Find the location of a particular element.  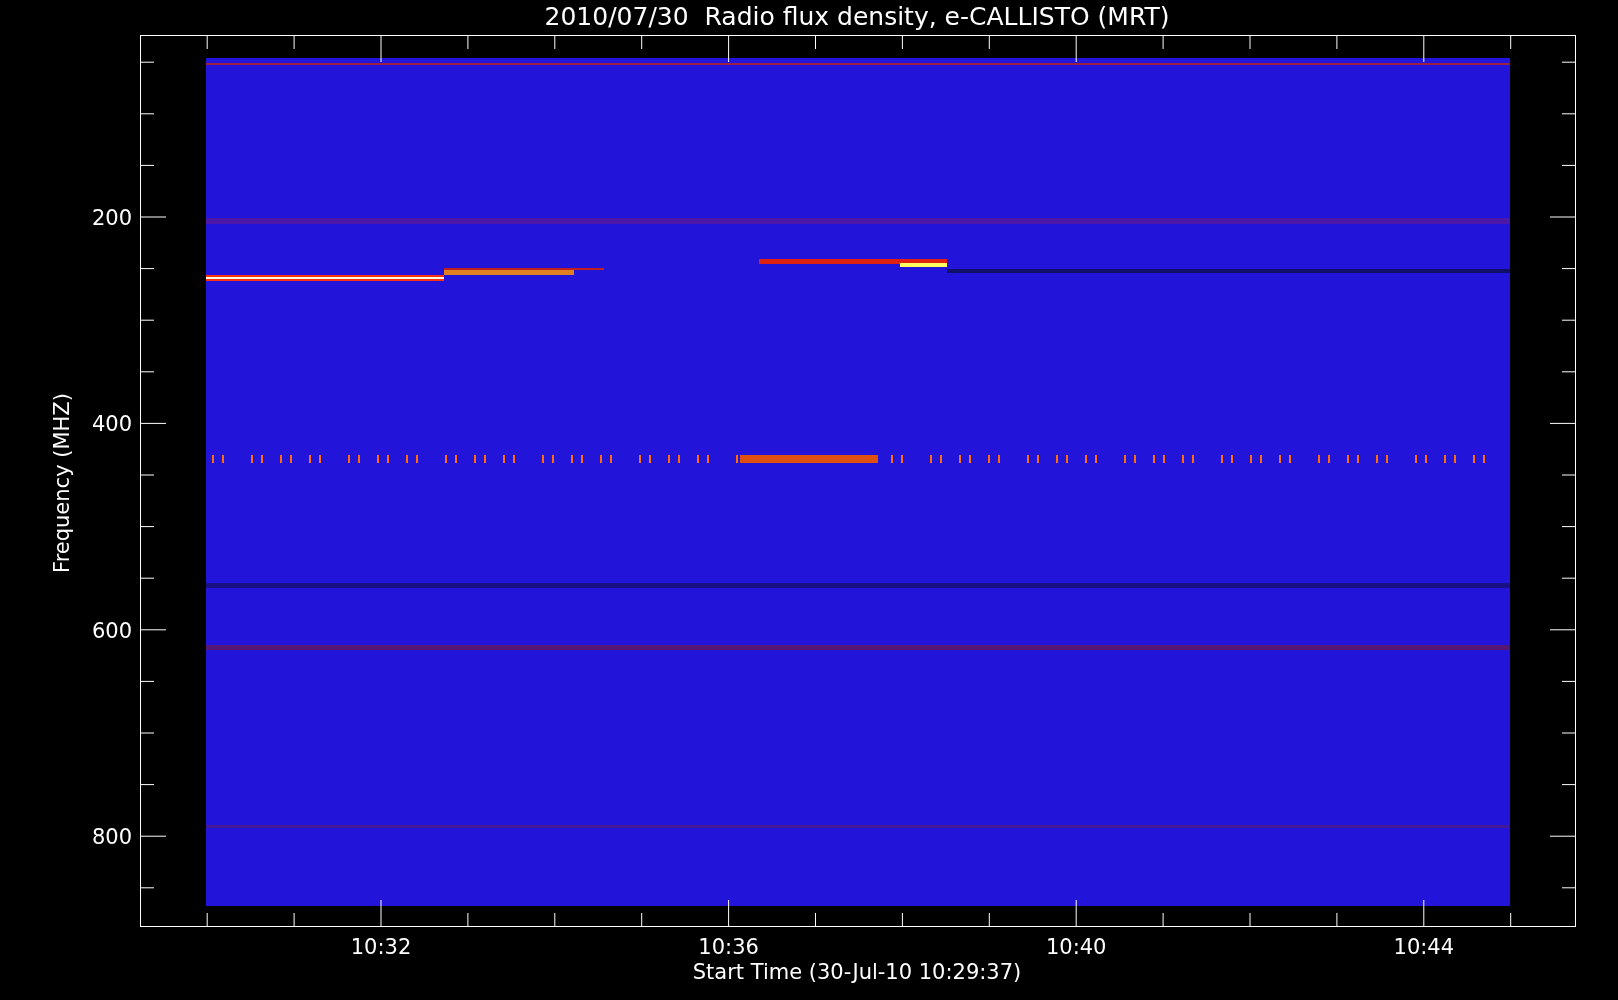

y-tick-label: 200 is located at coordinates (111, 218).